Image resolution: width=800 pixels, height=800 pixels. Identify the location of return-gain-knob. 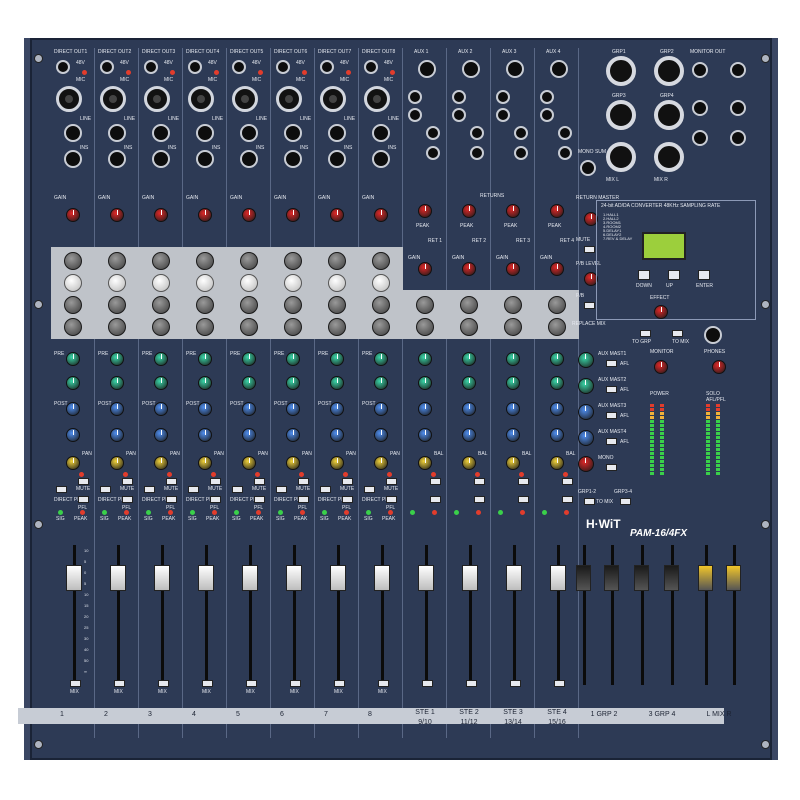
(513, 211).